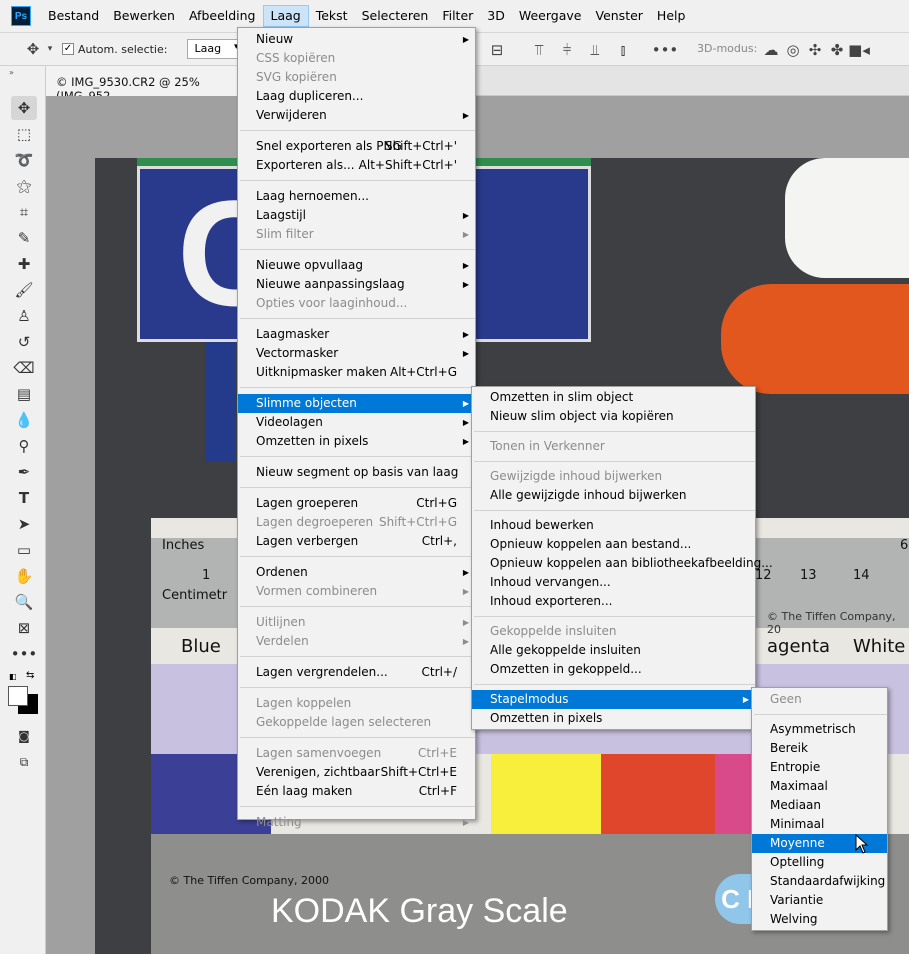  What do you see at coordinates (819, 729) in the screenshot?
I see `menu-item-asymmetrisch: Asymmetrisch` at bounding box center [819, 729].